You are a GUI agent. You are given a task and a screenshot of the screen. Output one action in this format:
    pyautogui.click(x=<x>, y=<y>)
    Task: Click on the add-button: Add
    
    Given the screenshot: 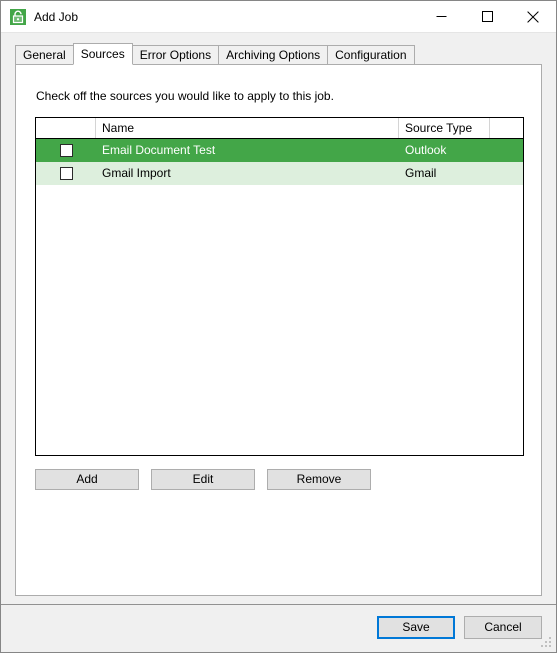 What is the action you would take?
    pyautogui.click(x=87, y=479)
    